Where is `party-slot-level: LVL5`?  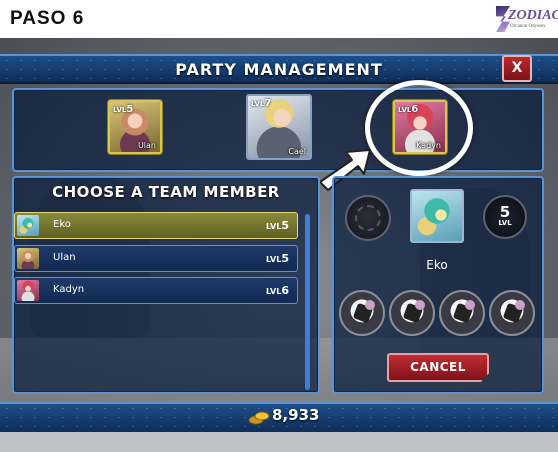 party-slot-level: LVL5 is located at coordinates (123, 109).